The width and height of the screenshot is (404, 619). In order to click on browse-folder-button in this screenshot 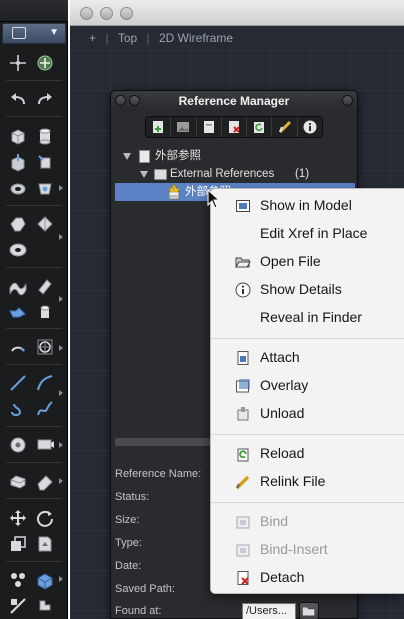, I will do `click(309, 610)`.